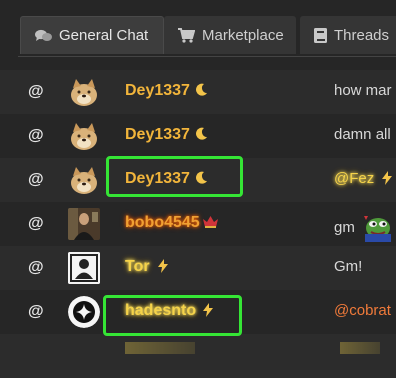 The image size is (396, 378). I want to click on message-text: how mar, so click(363, 90).